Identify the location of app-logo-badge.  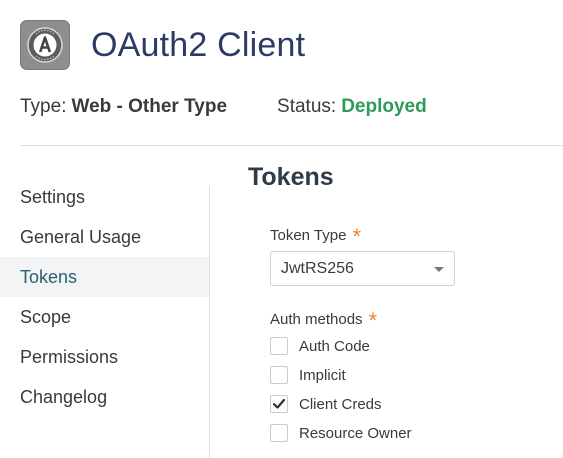
(45, 45).